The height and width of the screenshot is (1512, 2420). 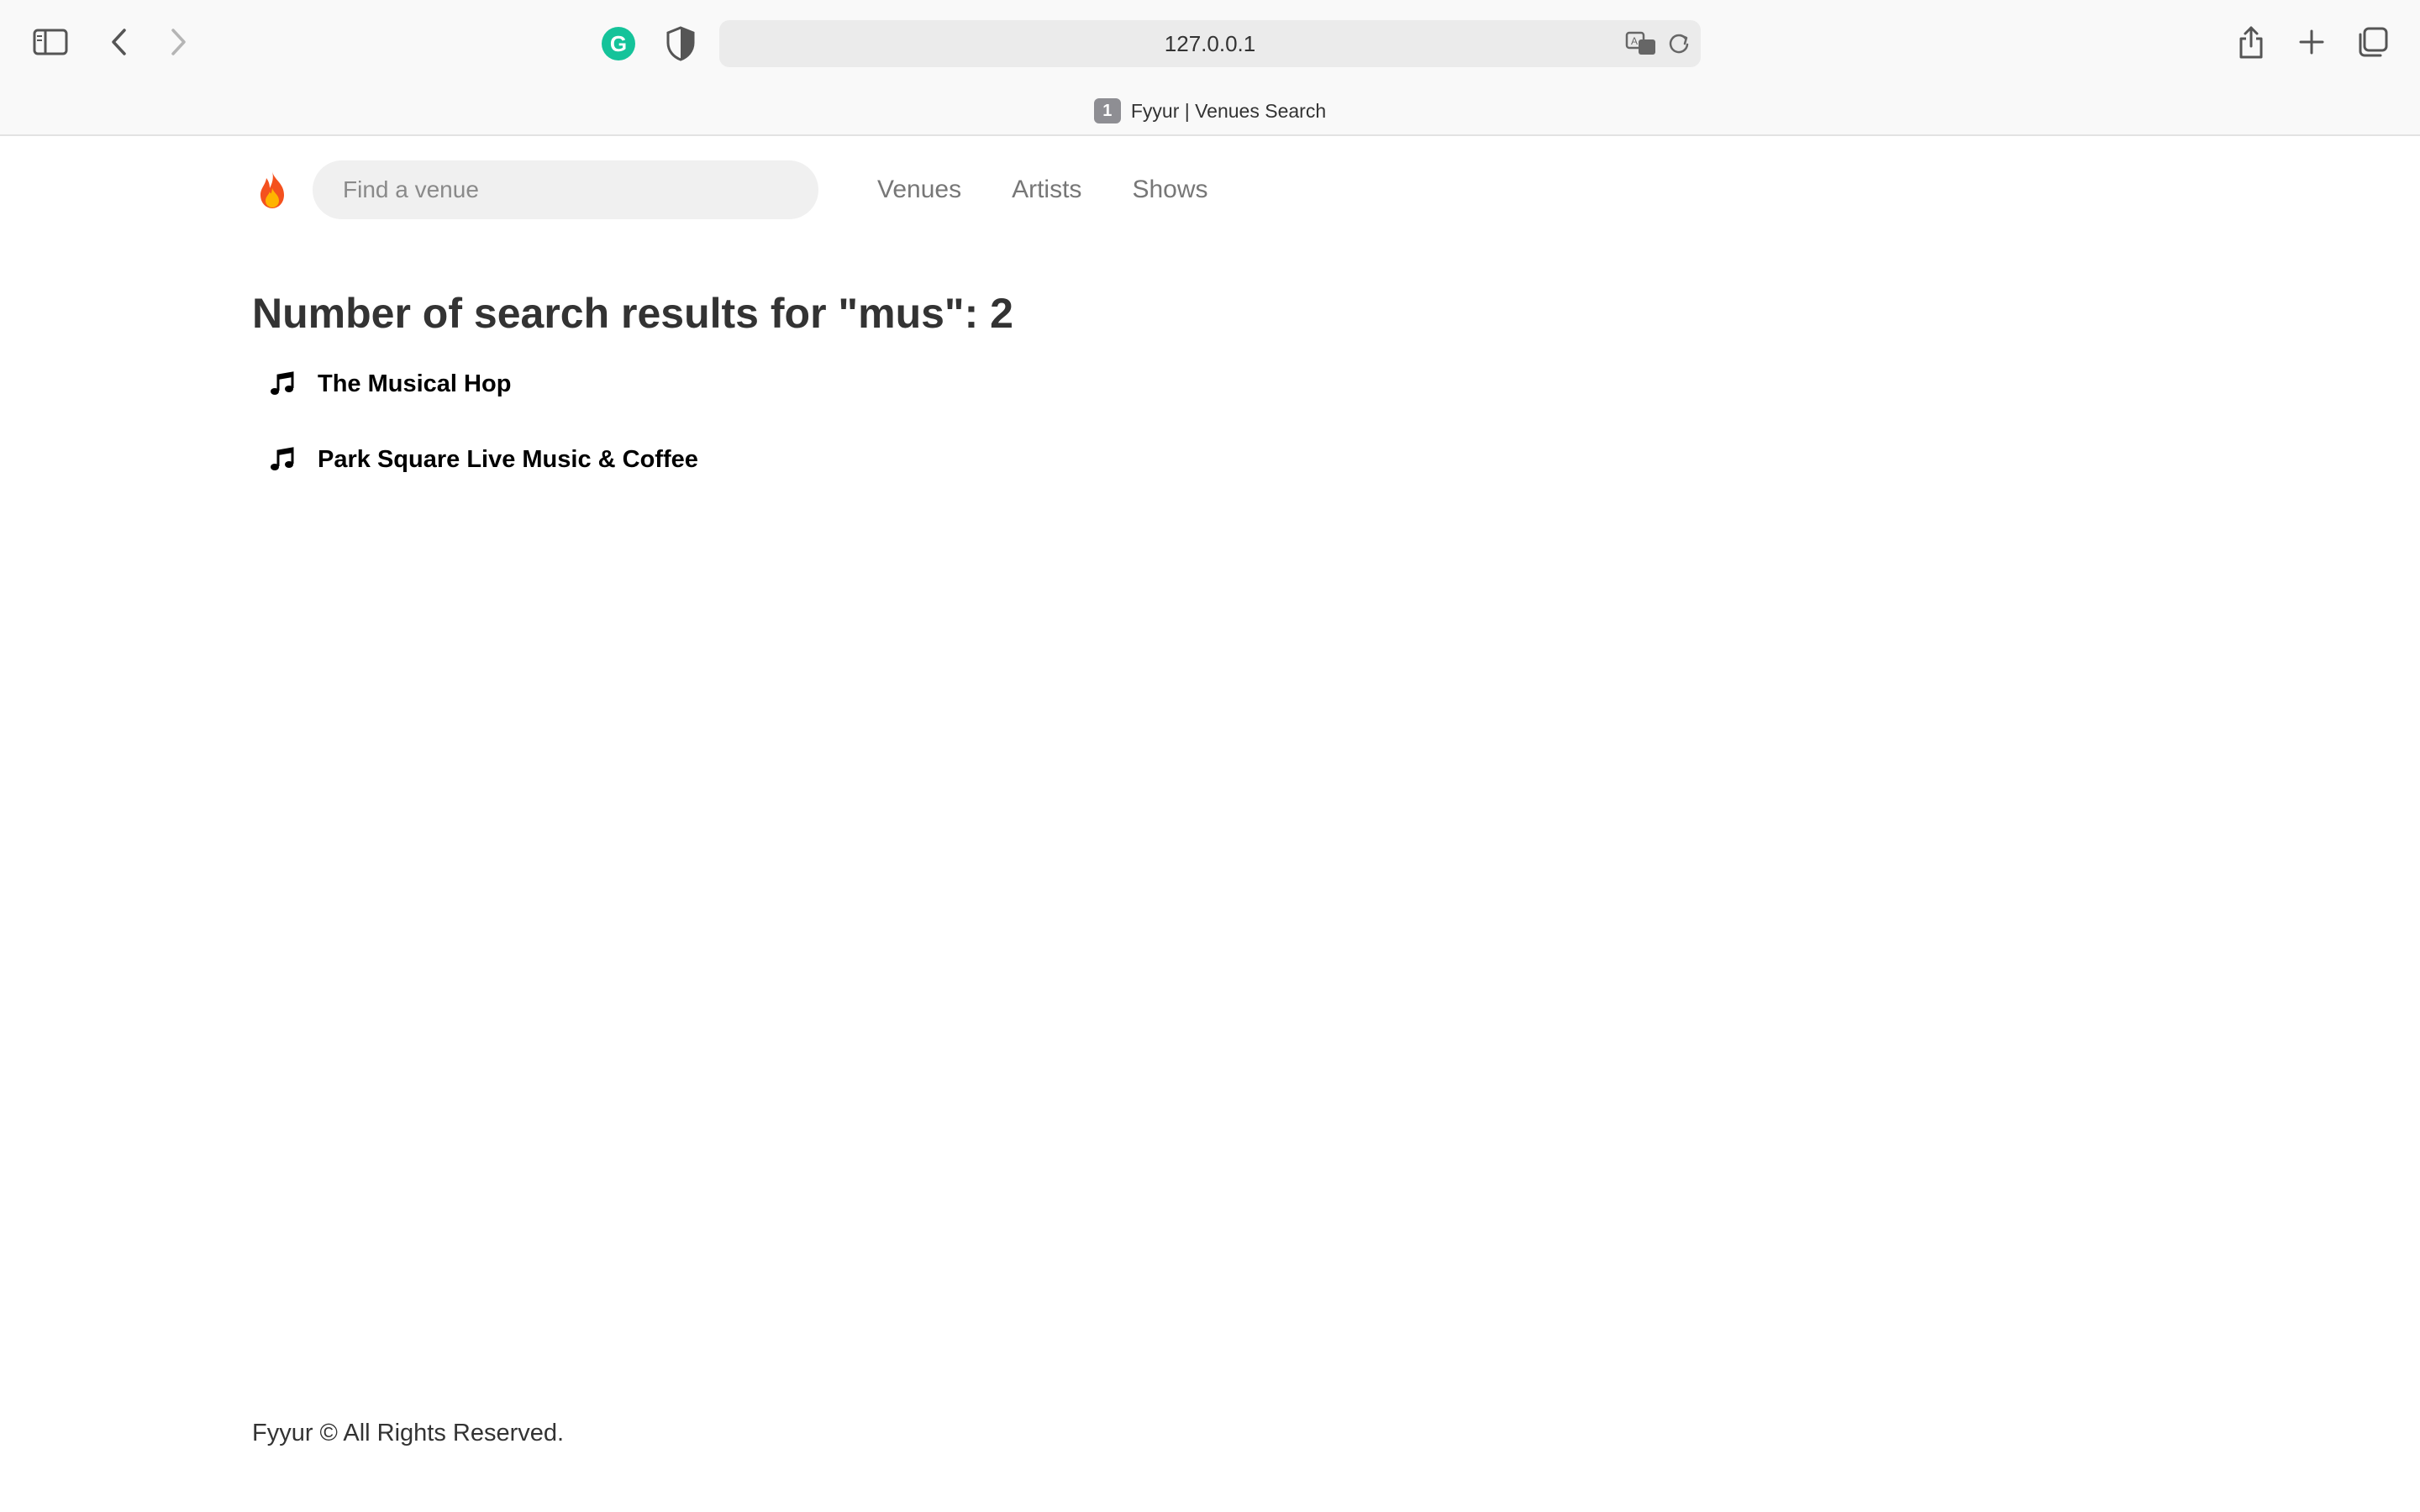 I want to click on tab-number-badge: 1, so click(x=1107, y=110).